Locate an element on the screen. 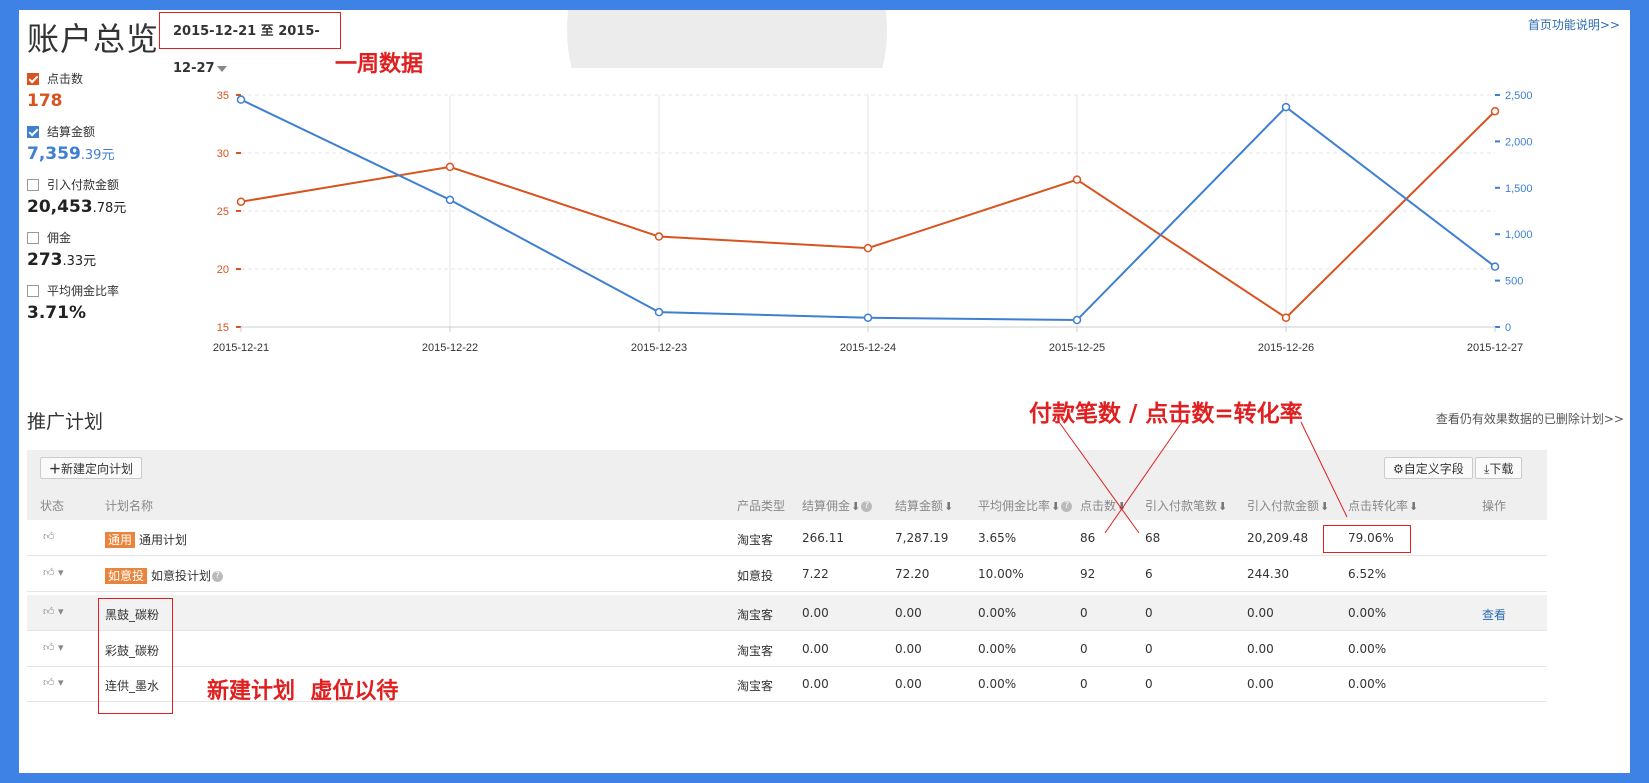 The height and width of the screenshot is (783, 1649). conversion-highlight-box is located at coordinates (1367, 539).